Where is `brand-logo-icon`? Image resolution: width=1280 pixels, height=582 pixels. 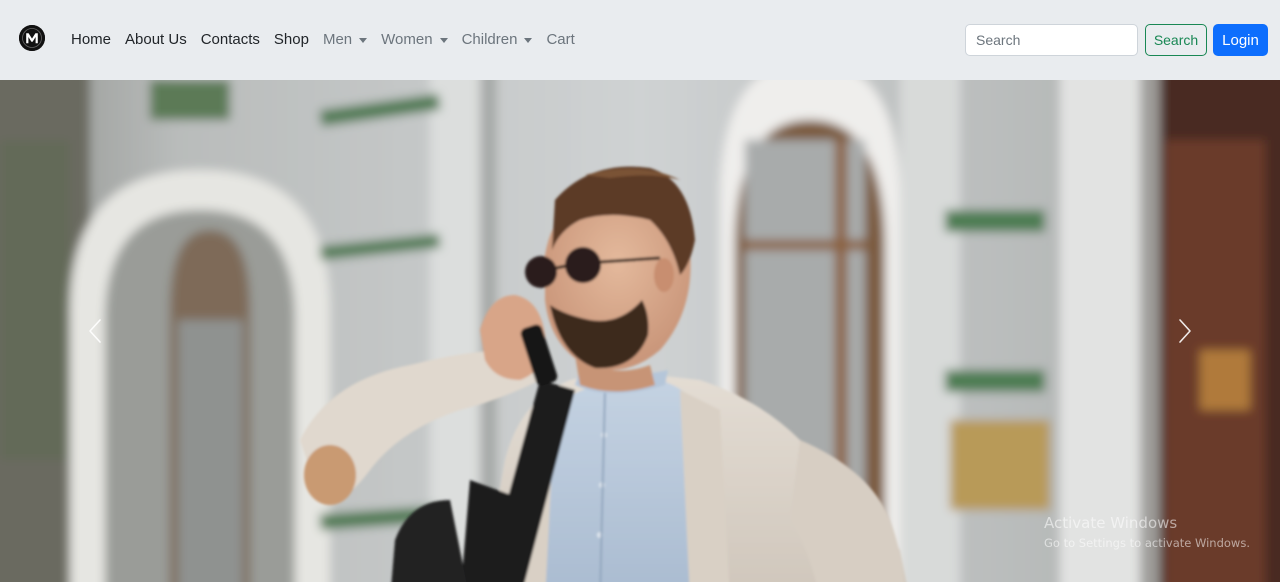 brand-logo-icon is located at coordinates (32, 38).